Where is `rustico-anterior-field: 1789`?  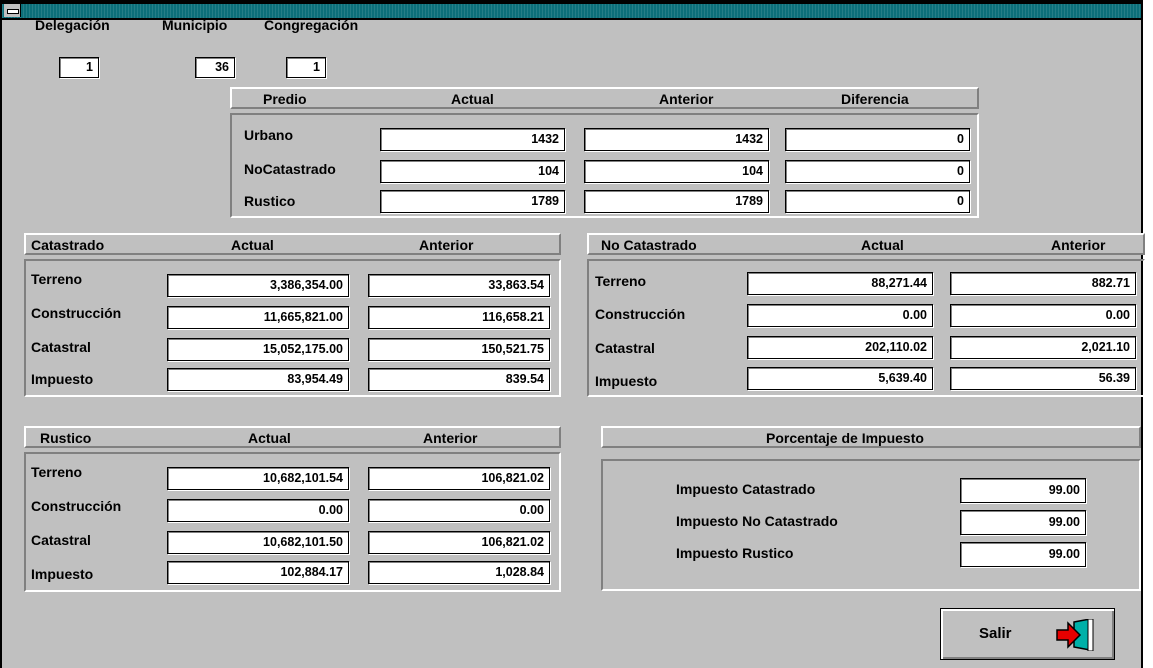
rustico-anterior-field: 1789 is located at coordinates (676, 201).